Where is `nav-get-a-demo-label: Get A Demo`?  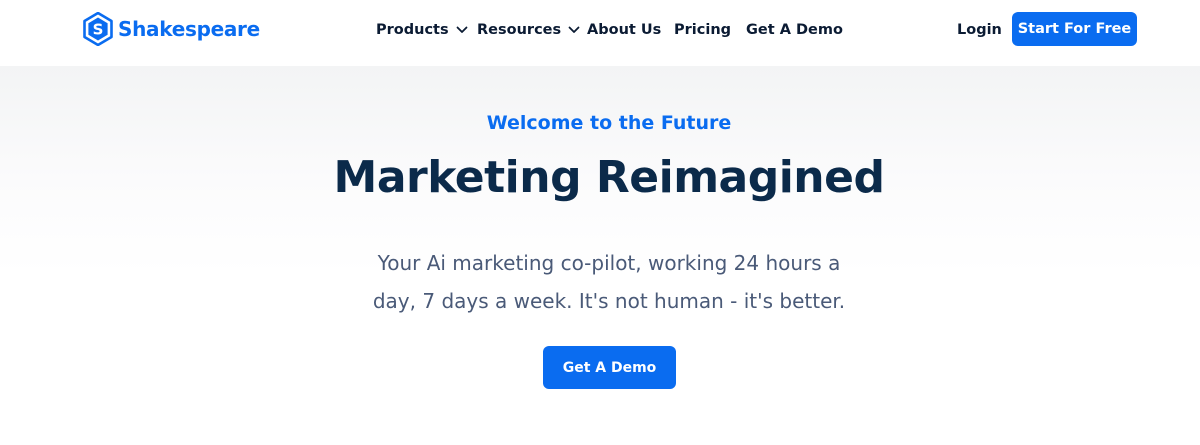 nav-get-a-demo-label: Get A Demo is located at coordinates (794, 30).